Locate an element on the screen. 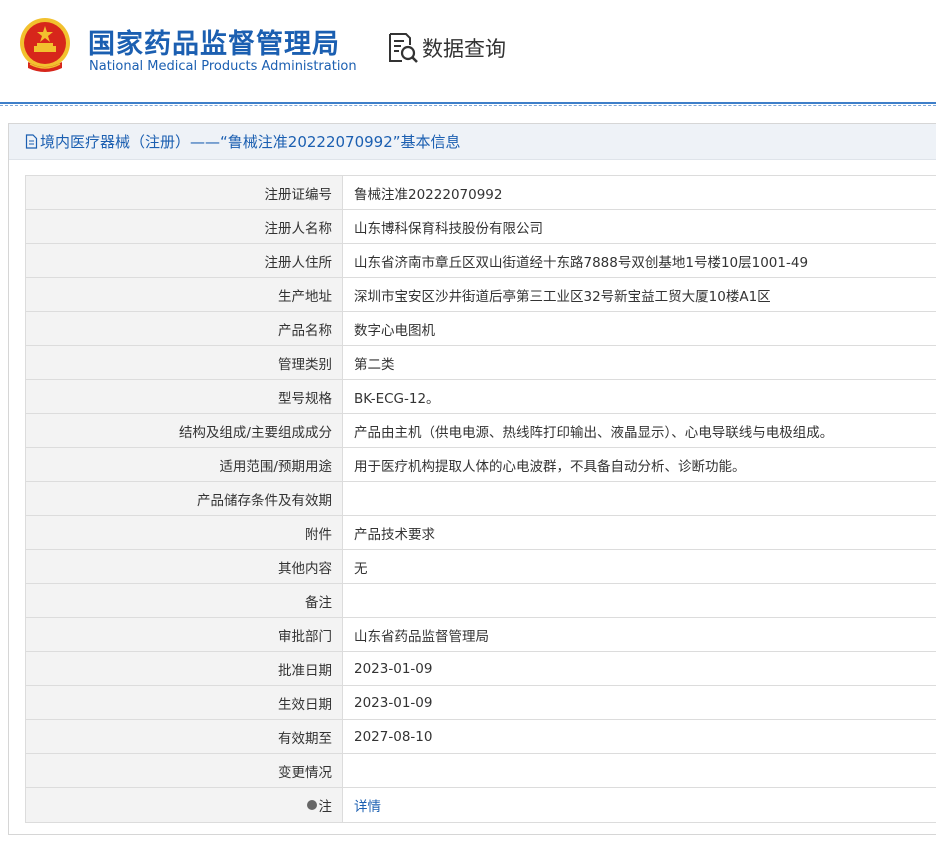  row-label: 其他内容 is located at coordinates (184, 566).